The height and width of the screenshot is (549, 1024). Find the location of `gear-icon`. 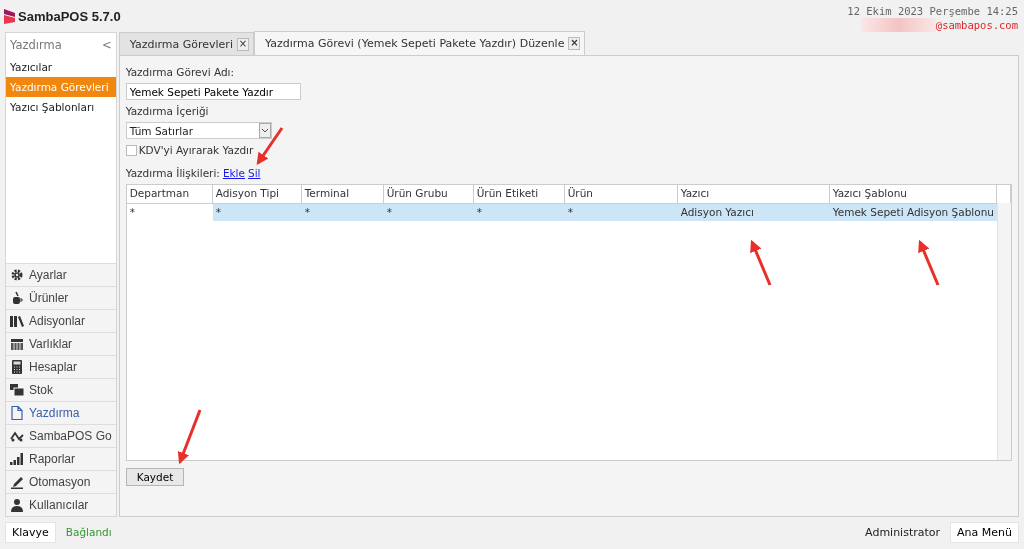

gear-icon is located at coordinates (17, 275).